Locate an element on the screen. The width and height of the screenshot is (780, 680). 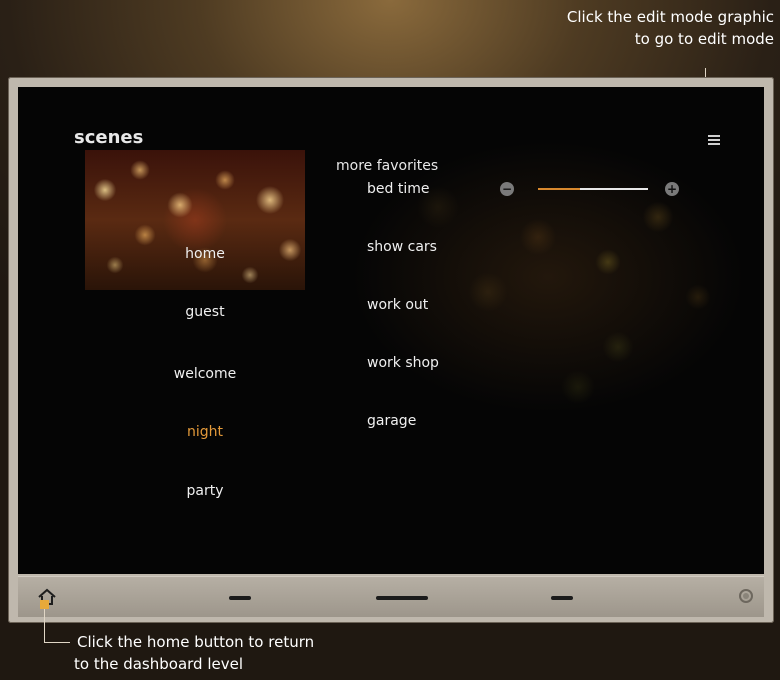
page-title: scenes is located at coordinates (109, 137).